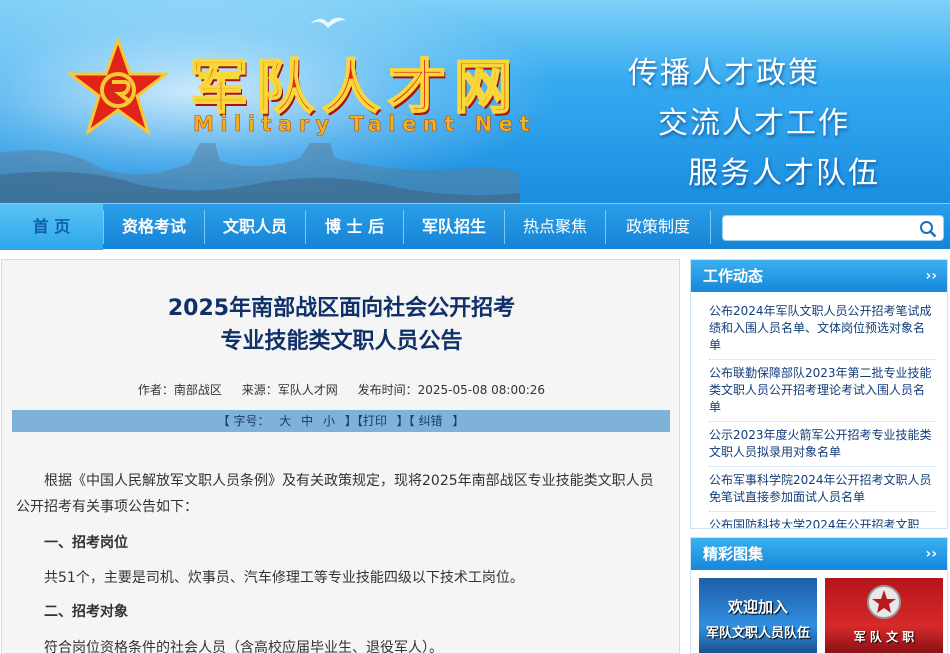  Describe the element at coordinates (819, 228) in the screenshot. I see `search-input` at that location.